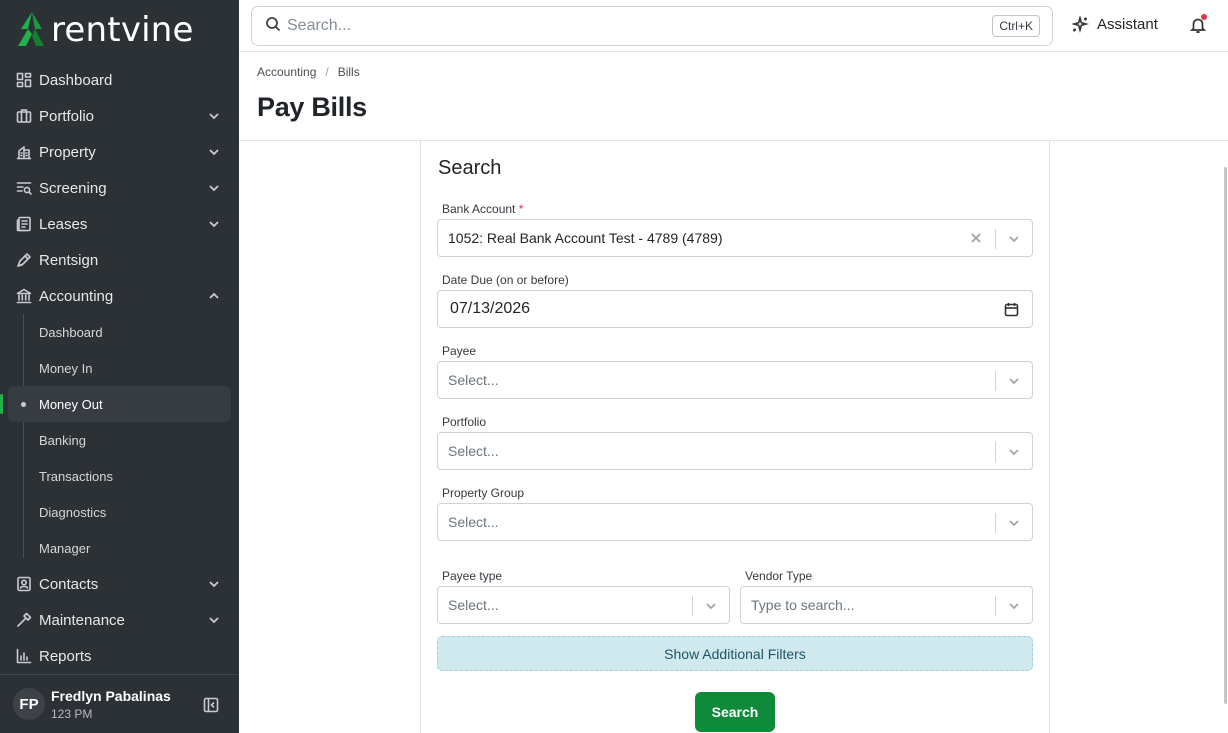  Describe the element at coordinates (472, 576) in the screenshot. I see `payee-type-label: Payee type` at that location.